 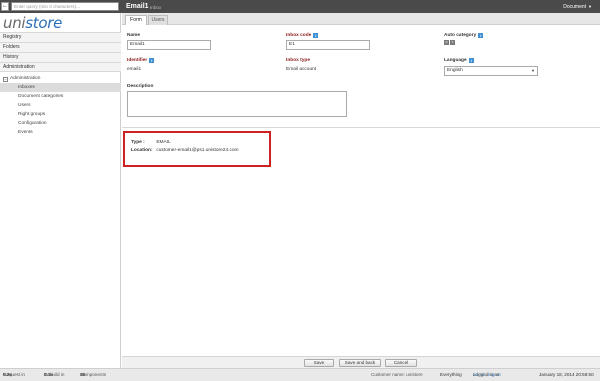 What do you see at coordinates (14, 23) in the screenshot?
I see `logo-uni: uni` at bounding box center [14, 23].